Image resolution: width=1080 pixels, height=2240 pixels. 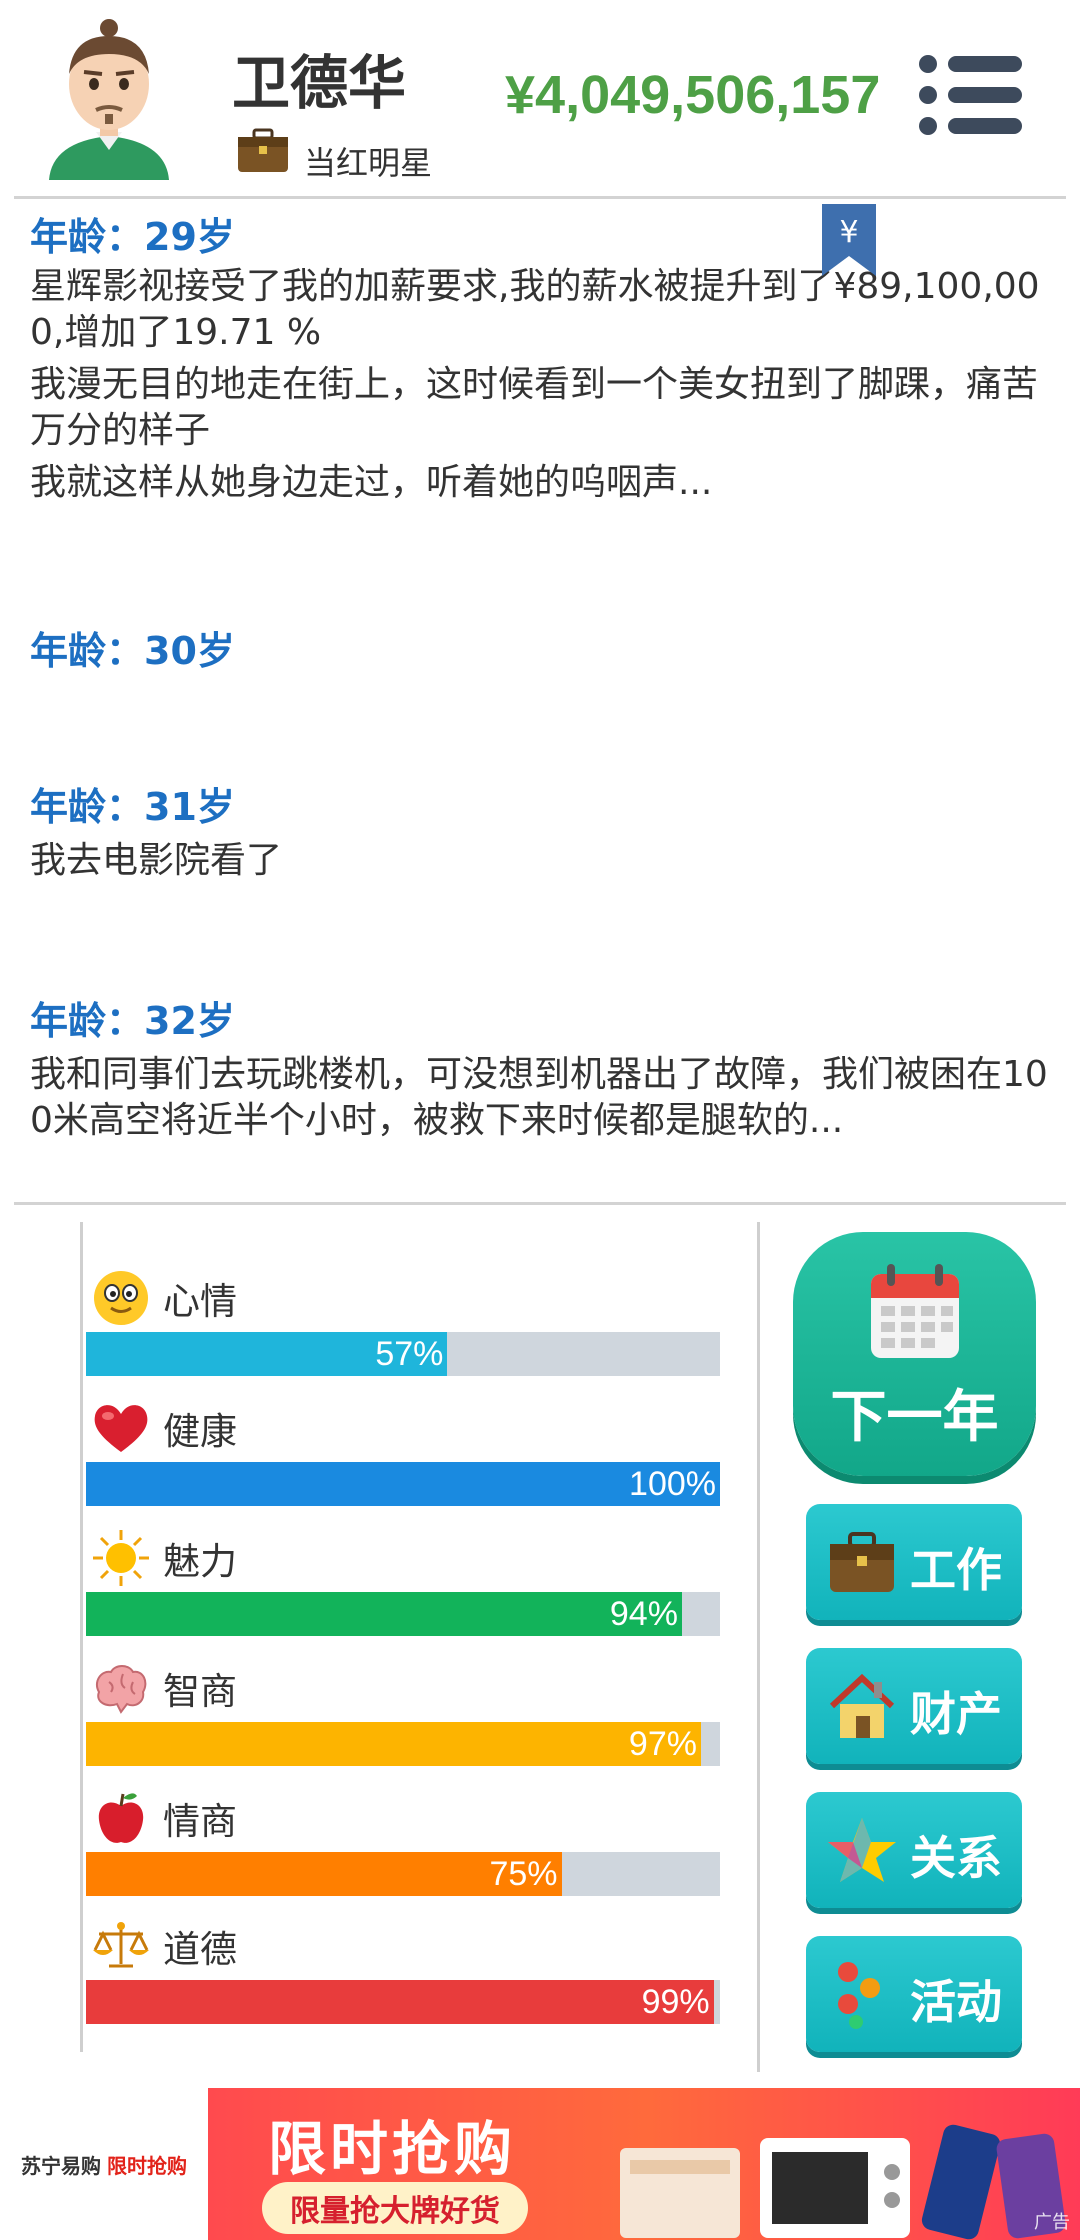 I want to click on stat-bar: 94%, so click(x=403, y=1614).